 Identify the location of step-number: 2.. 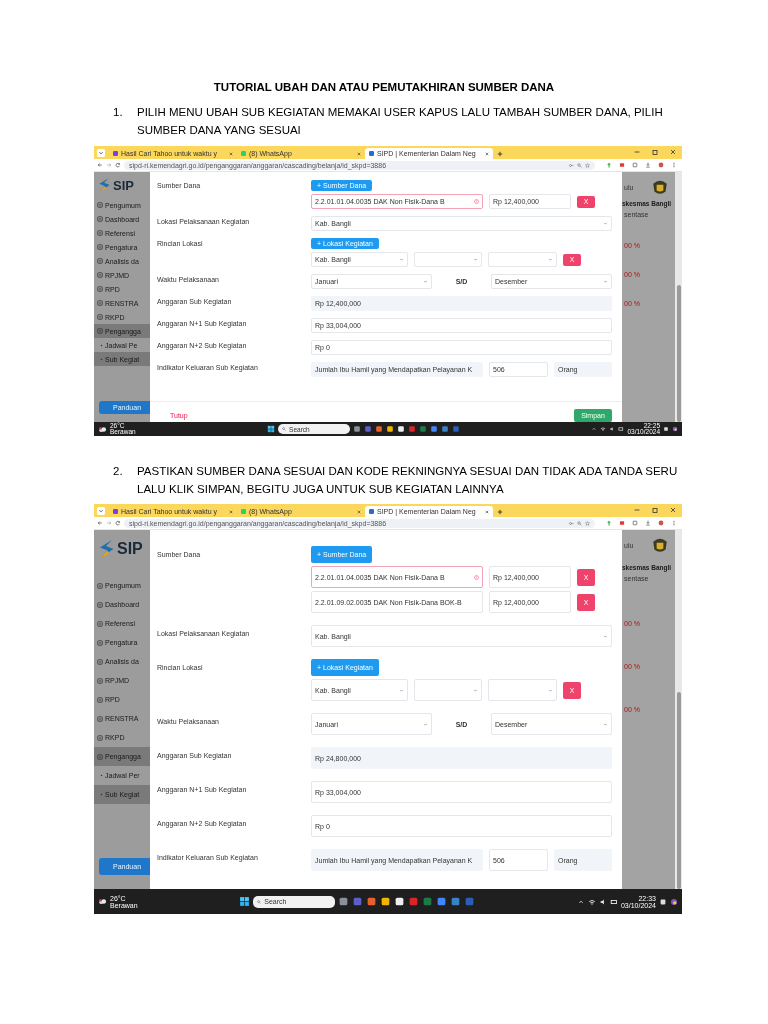
(118, 471).